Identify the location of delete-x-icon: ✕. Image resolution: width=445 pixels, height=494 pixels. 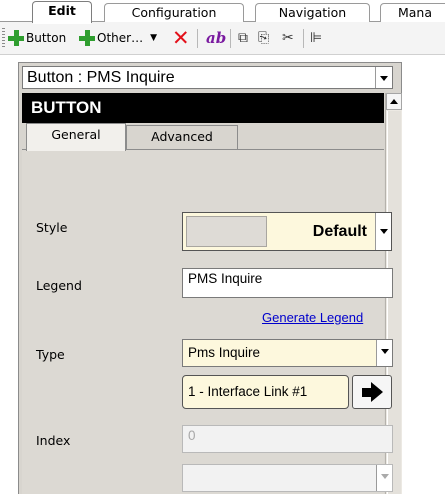
(181, 38).